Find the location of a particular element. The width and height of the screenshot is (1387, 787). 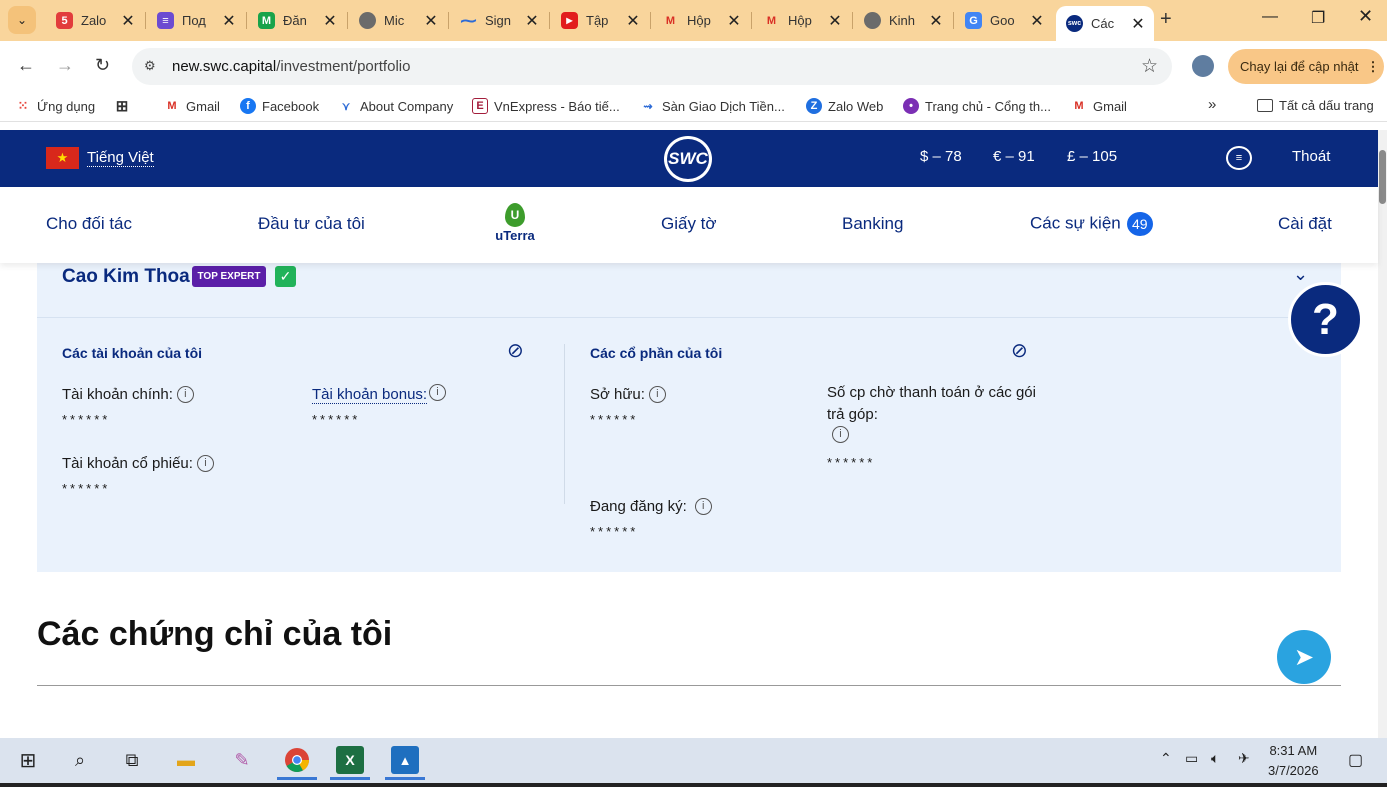

main-account-label: Tài khoản chính: i is located at coordinates (128, 394).